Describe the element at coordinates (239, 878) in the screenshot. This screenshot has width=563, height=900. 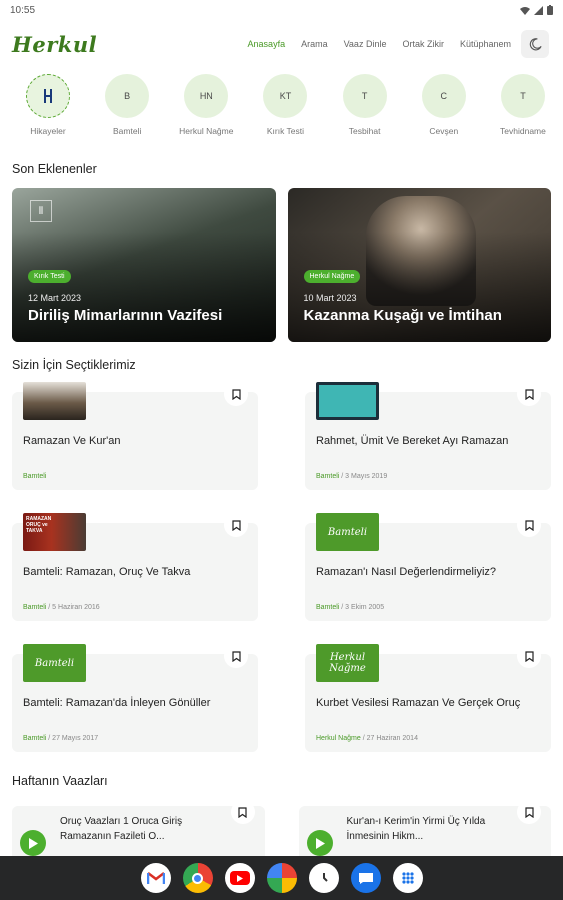
I see `youtube-icon` at that location.